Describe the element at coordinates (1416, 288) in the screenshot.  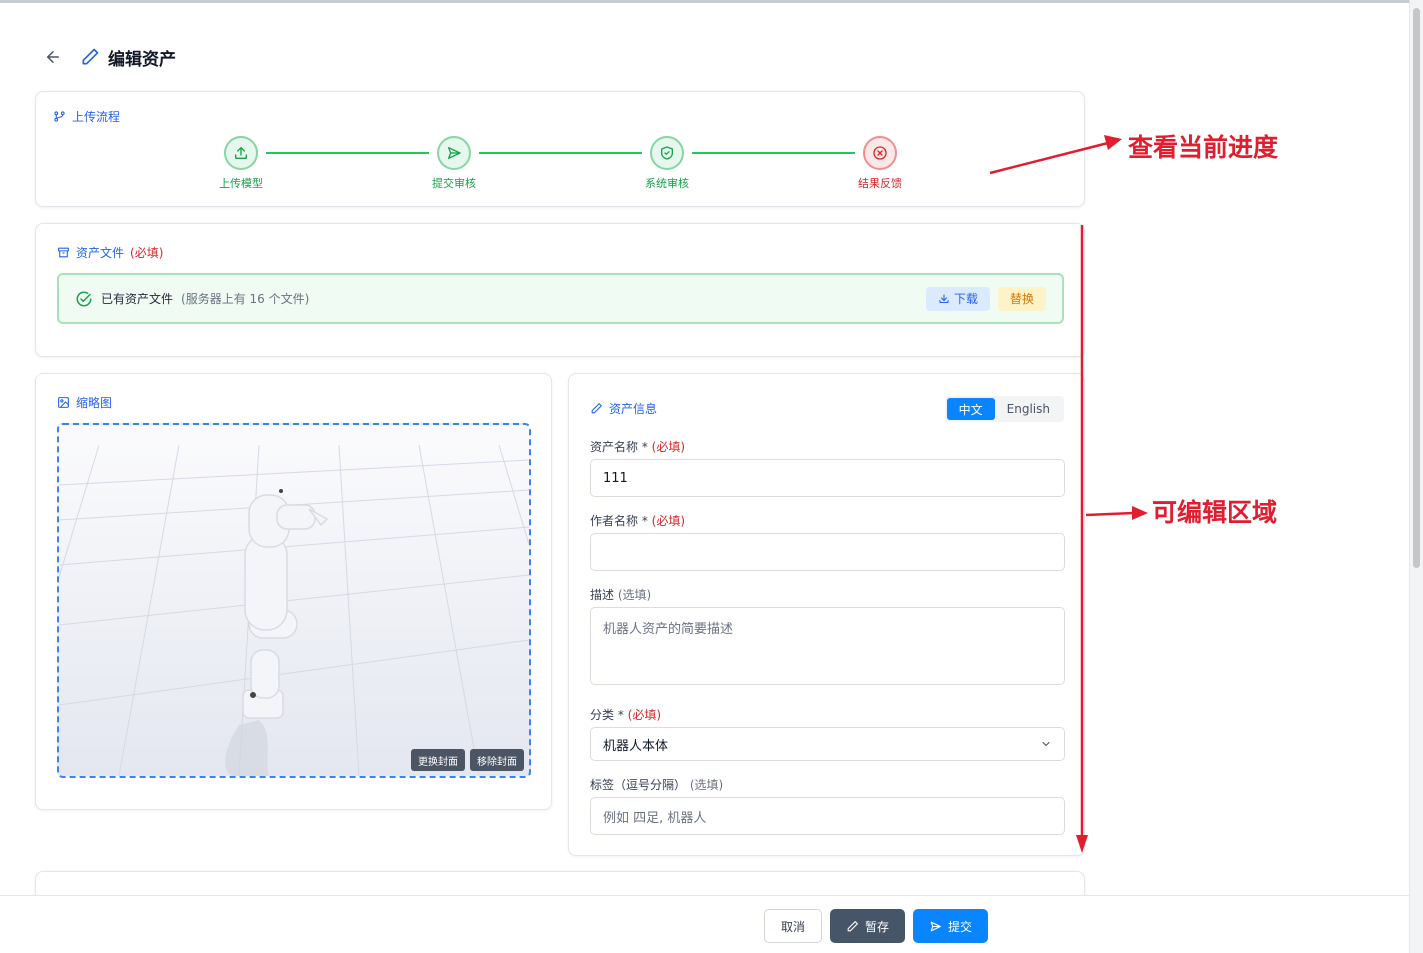
I see `scrollbar-thumb` at that location.